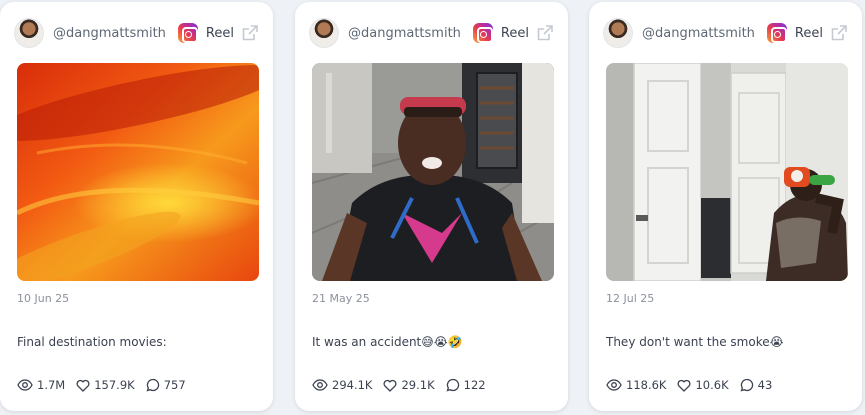 This screenshot has height=415, width=865. I want to click on post-date: 12 Jul 25, so click(630, 298).